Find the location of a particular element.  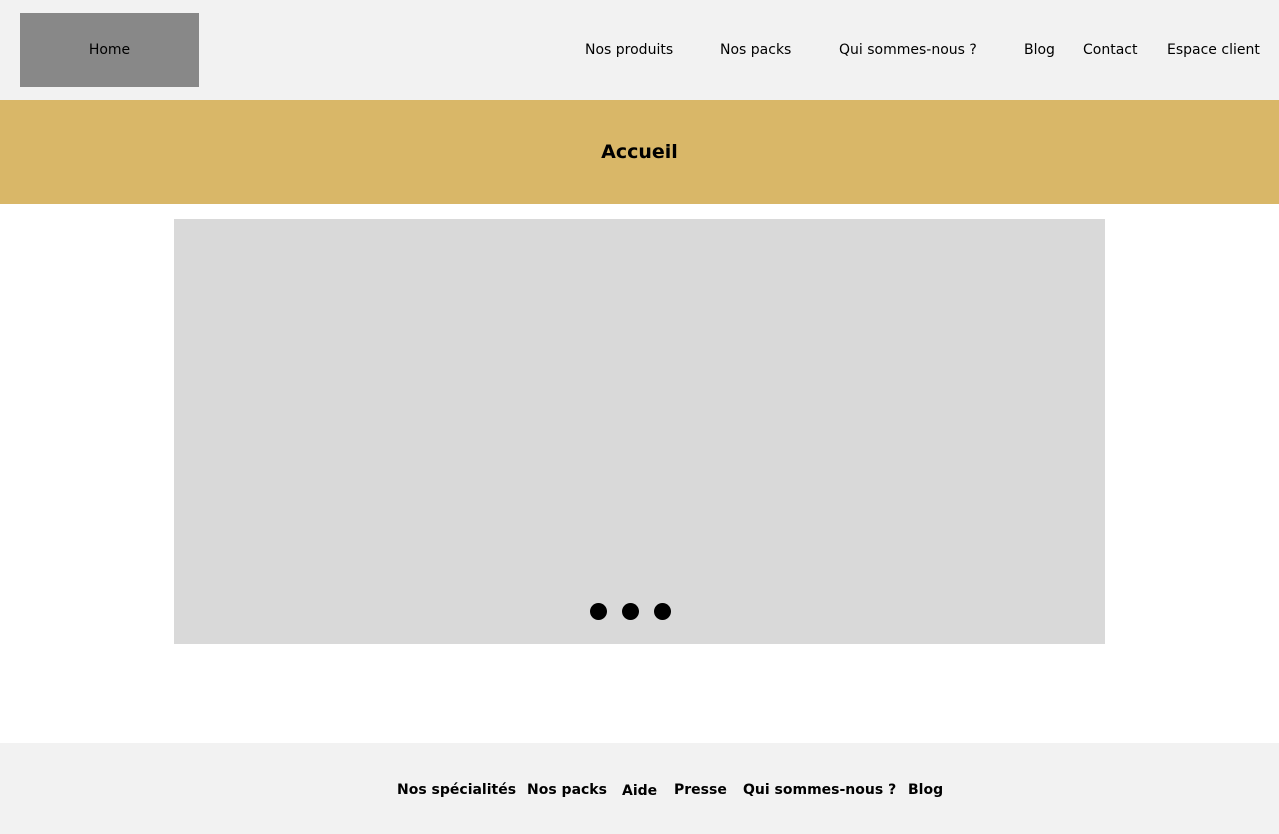

nav-item-blog: Blog is located at coordinates (1039, 50).